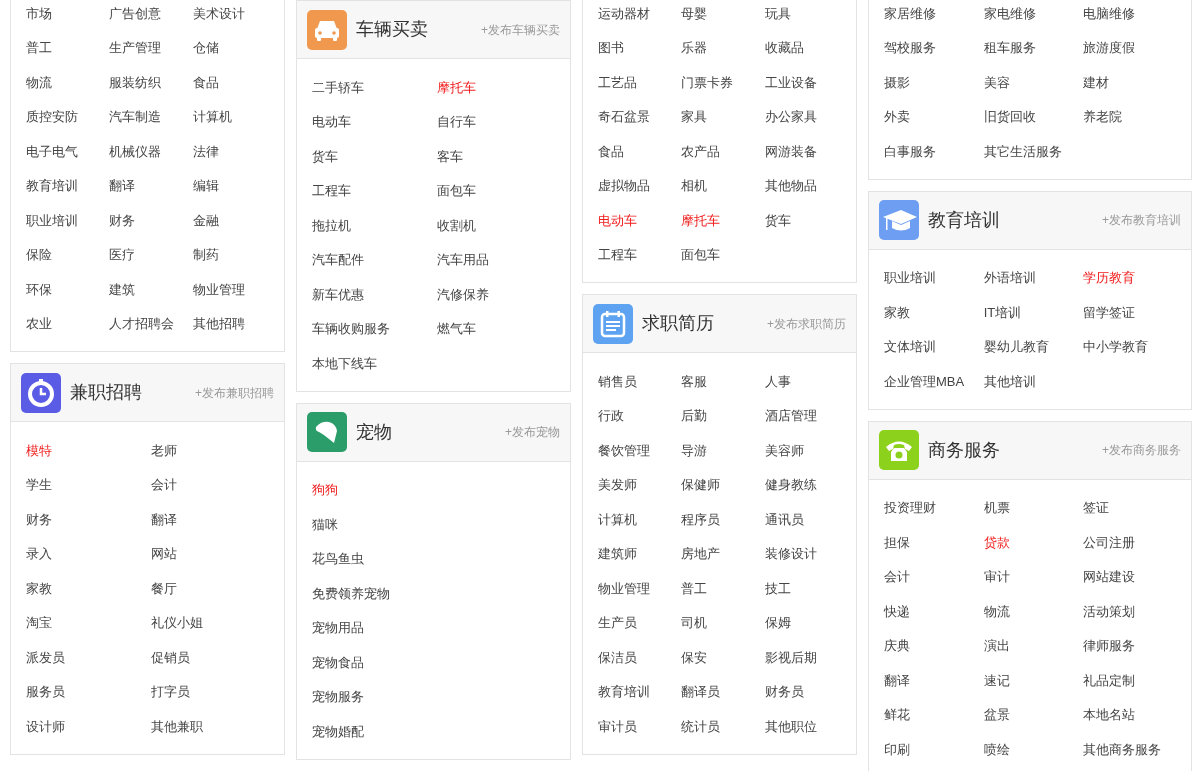 This screenshot has width=1200, height=771. What do you see at coordinates (1109, 577) in the screenshot?
I see `category-link: 网站建设` at bounding box center [1109, 577].